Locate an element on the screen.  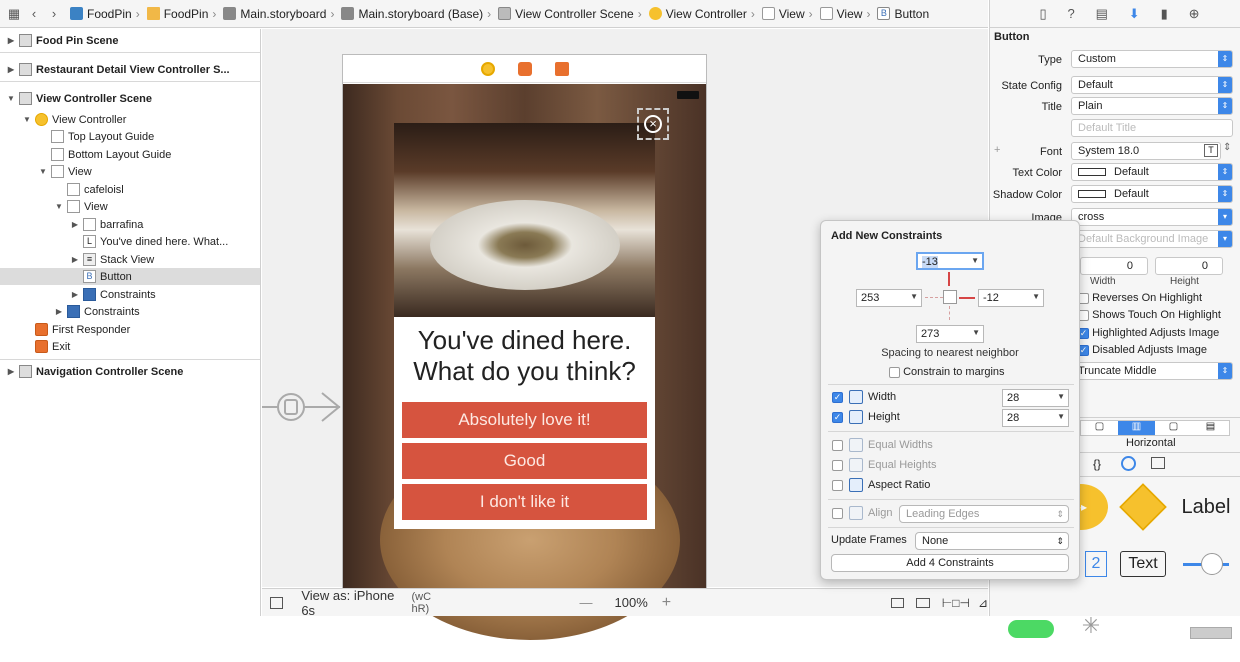
breadcrumb-storyboard-base: Main.storyboard (Base) › is located at coordinates (417, 14).